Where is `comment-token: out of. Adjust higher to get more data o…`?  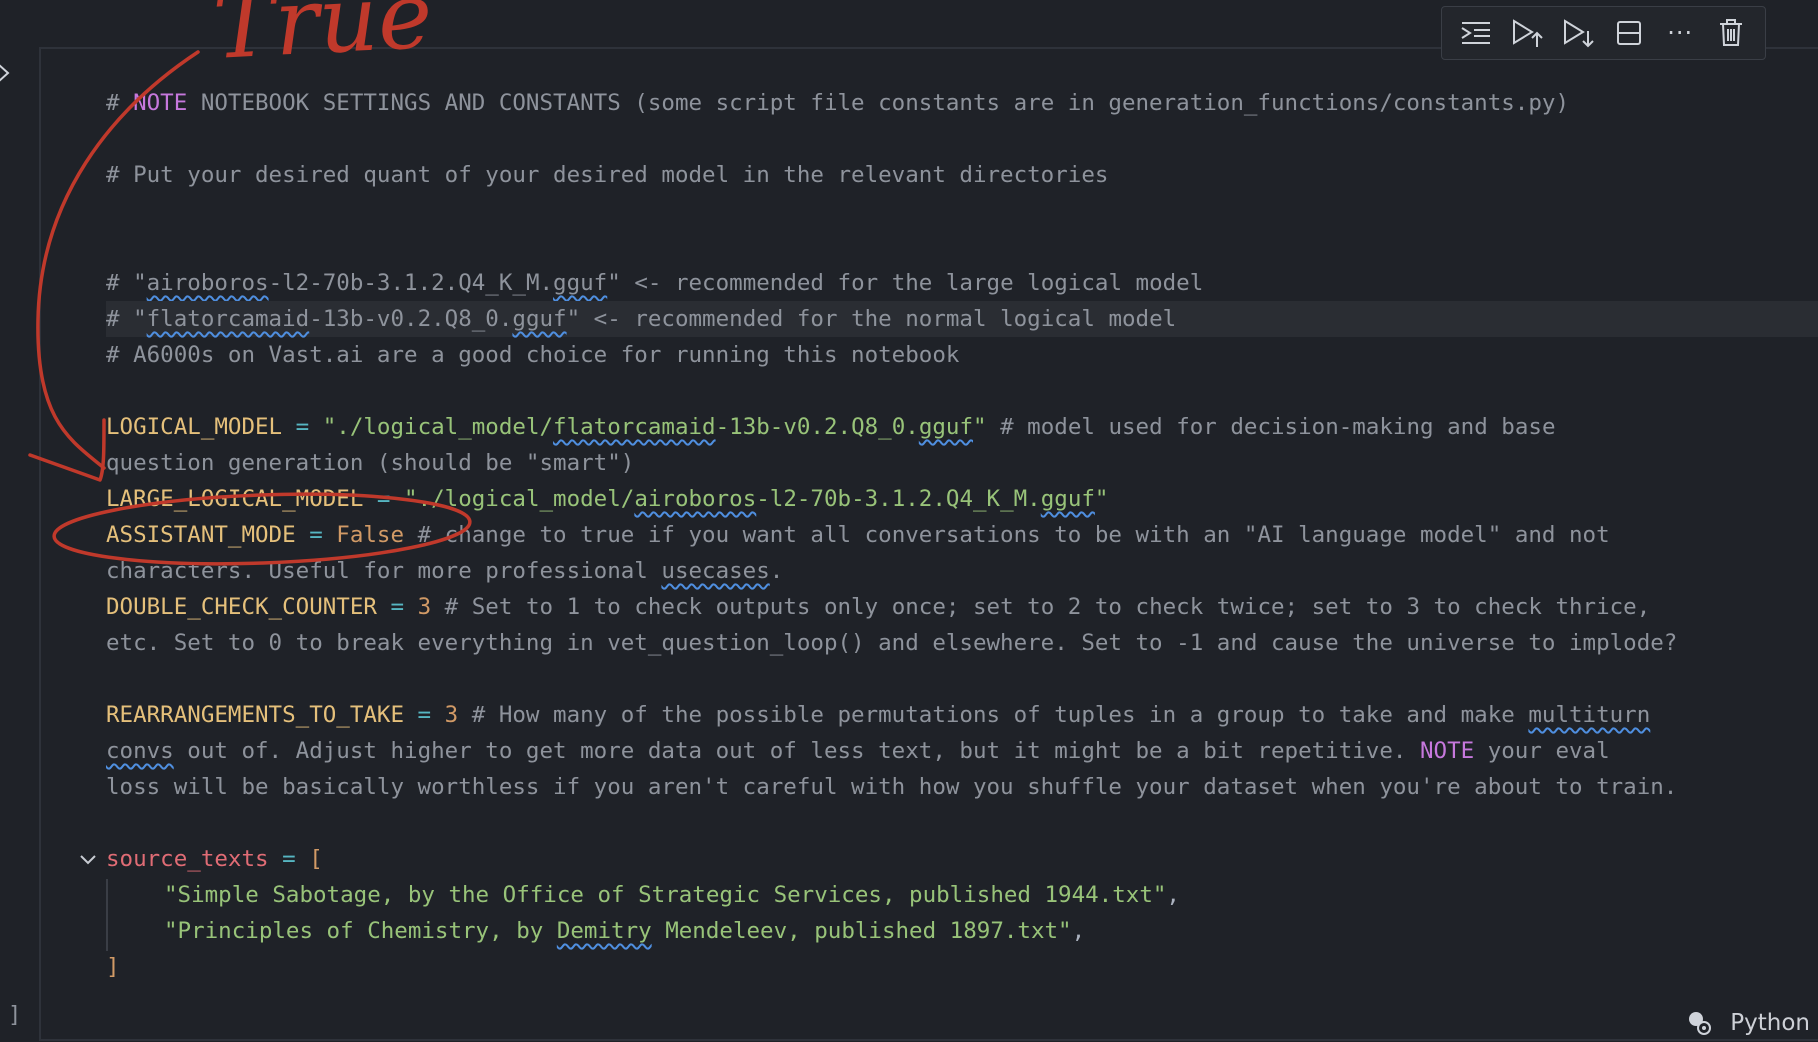
comment-token: out of. Adjust higher to get more data o… is located at coordinates (796, 751).